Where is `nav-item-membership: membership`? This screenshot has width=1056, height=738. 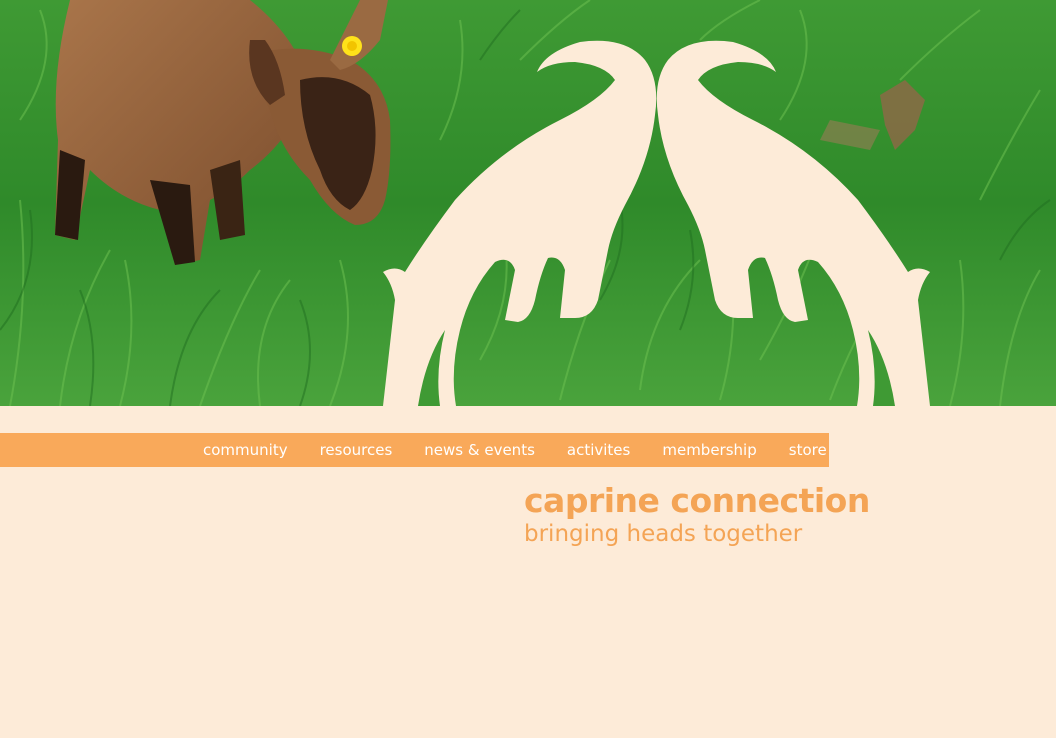 nav-item-membership: membership is located at coordinates (709, 450).